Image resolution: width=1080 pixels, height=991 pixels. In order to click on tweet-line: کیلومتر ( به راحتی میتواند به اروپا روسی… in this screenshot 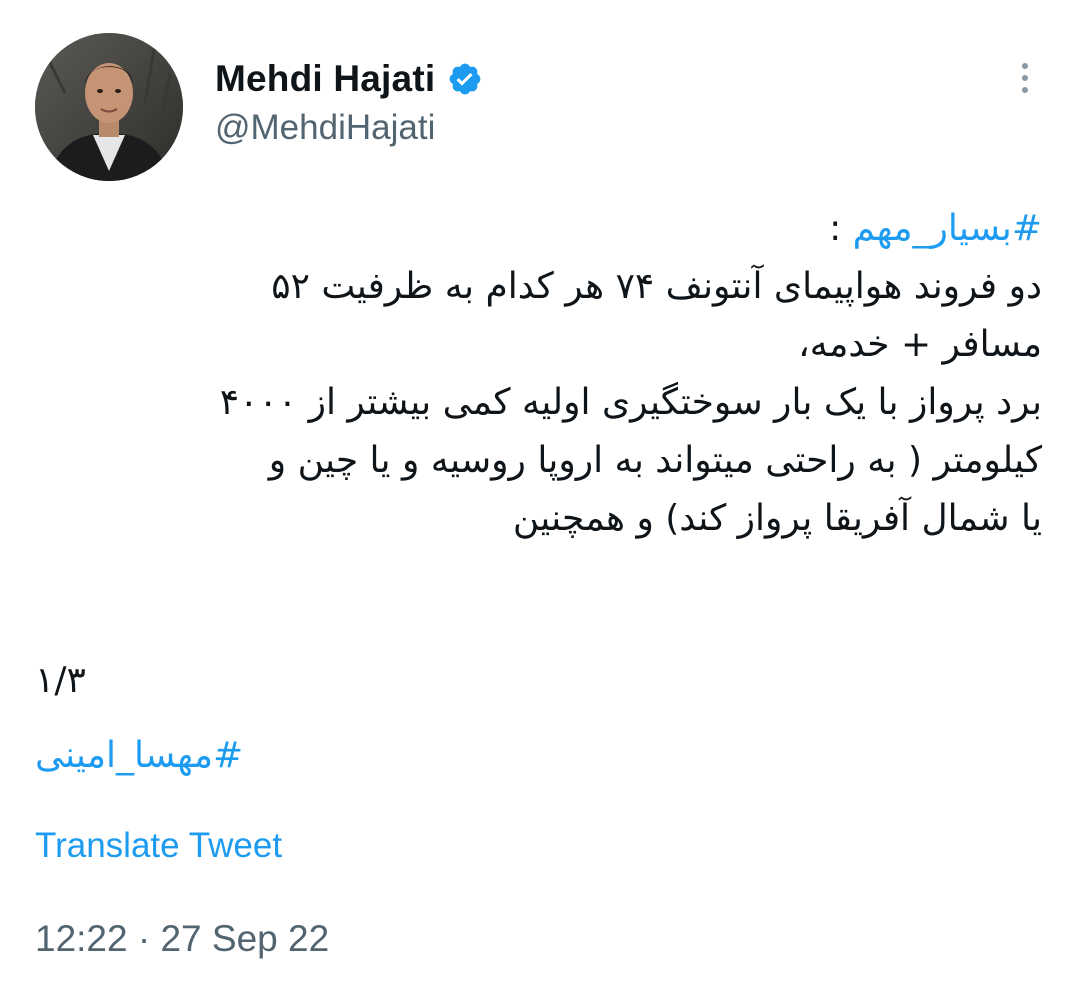, I will do `click(655, 460)`.